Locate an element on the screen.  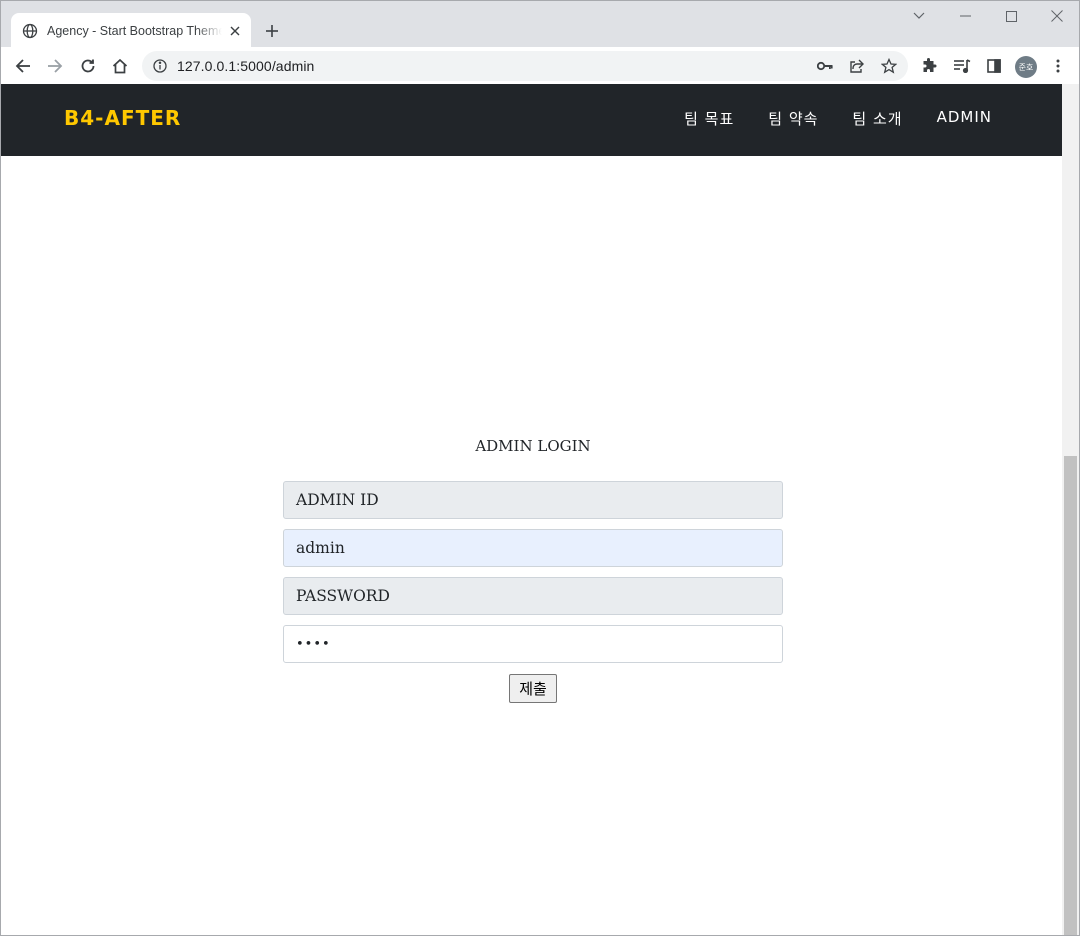
nav-link-admin: ADMIN is located at coordinates (964, 118).